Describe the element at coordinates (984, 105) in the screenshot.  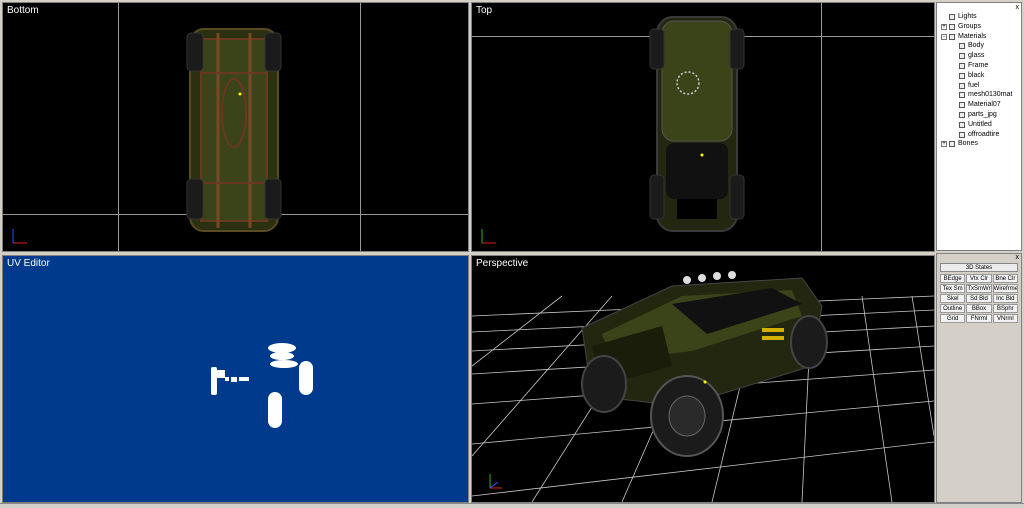
I see `tree-item-label: Material07` at that location.